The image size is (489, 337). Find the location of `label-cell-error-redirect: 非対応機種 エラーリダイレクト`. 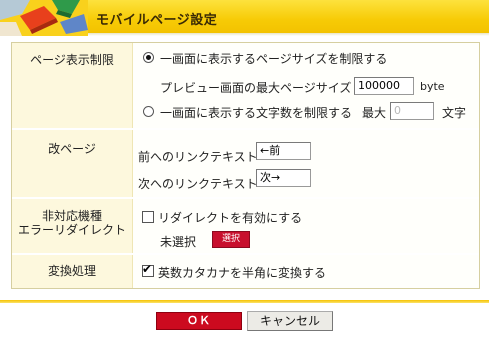

label-cell-error-redirect: 非対応機種 エラーリダイレクト is located at coordinates (72, 226).